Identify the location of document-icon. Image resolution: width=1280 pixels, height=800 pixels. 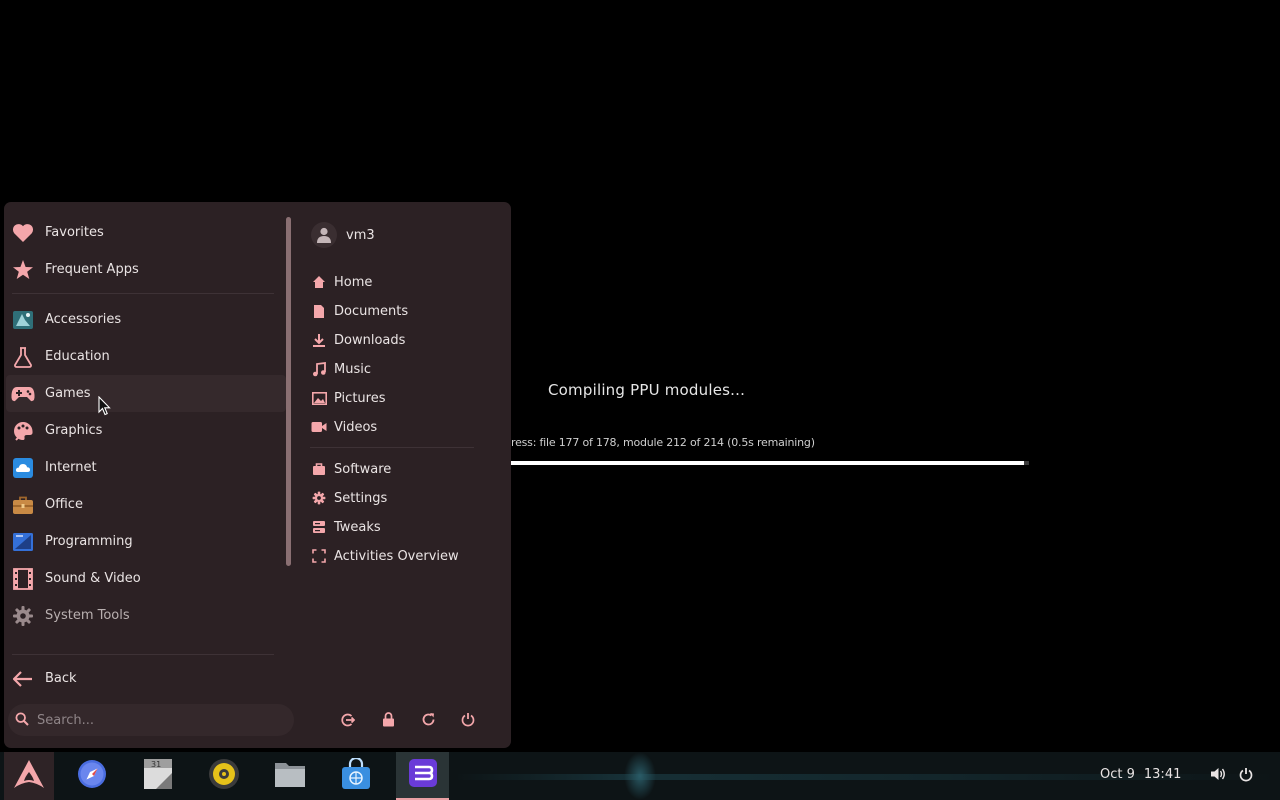
(319, 311).